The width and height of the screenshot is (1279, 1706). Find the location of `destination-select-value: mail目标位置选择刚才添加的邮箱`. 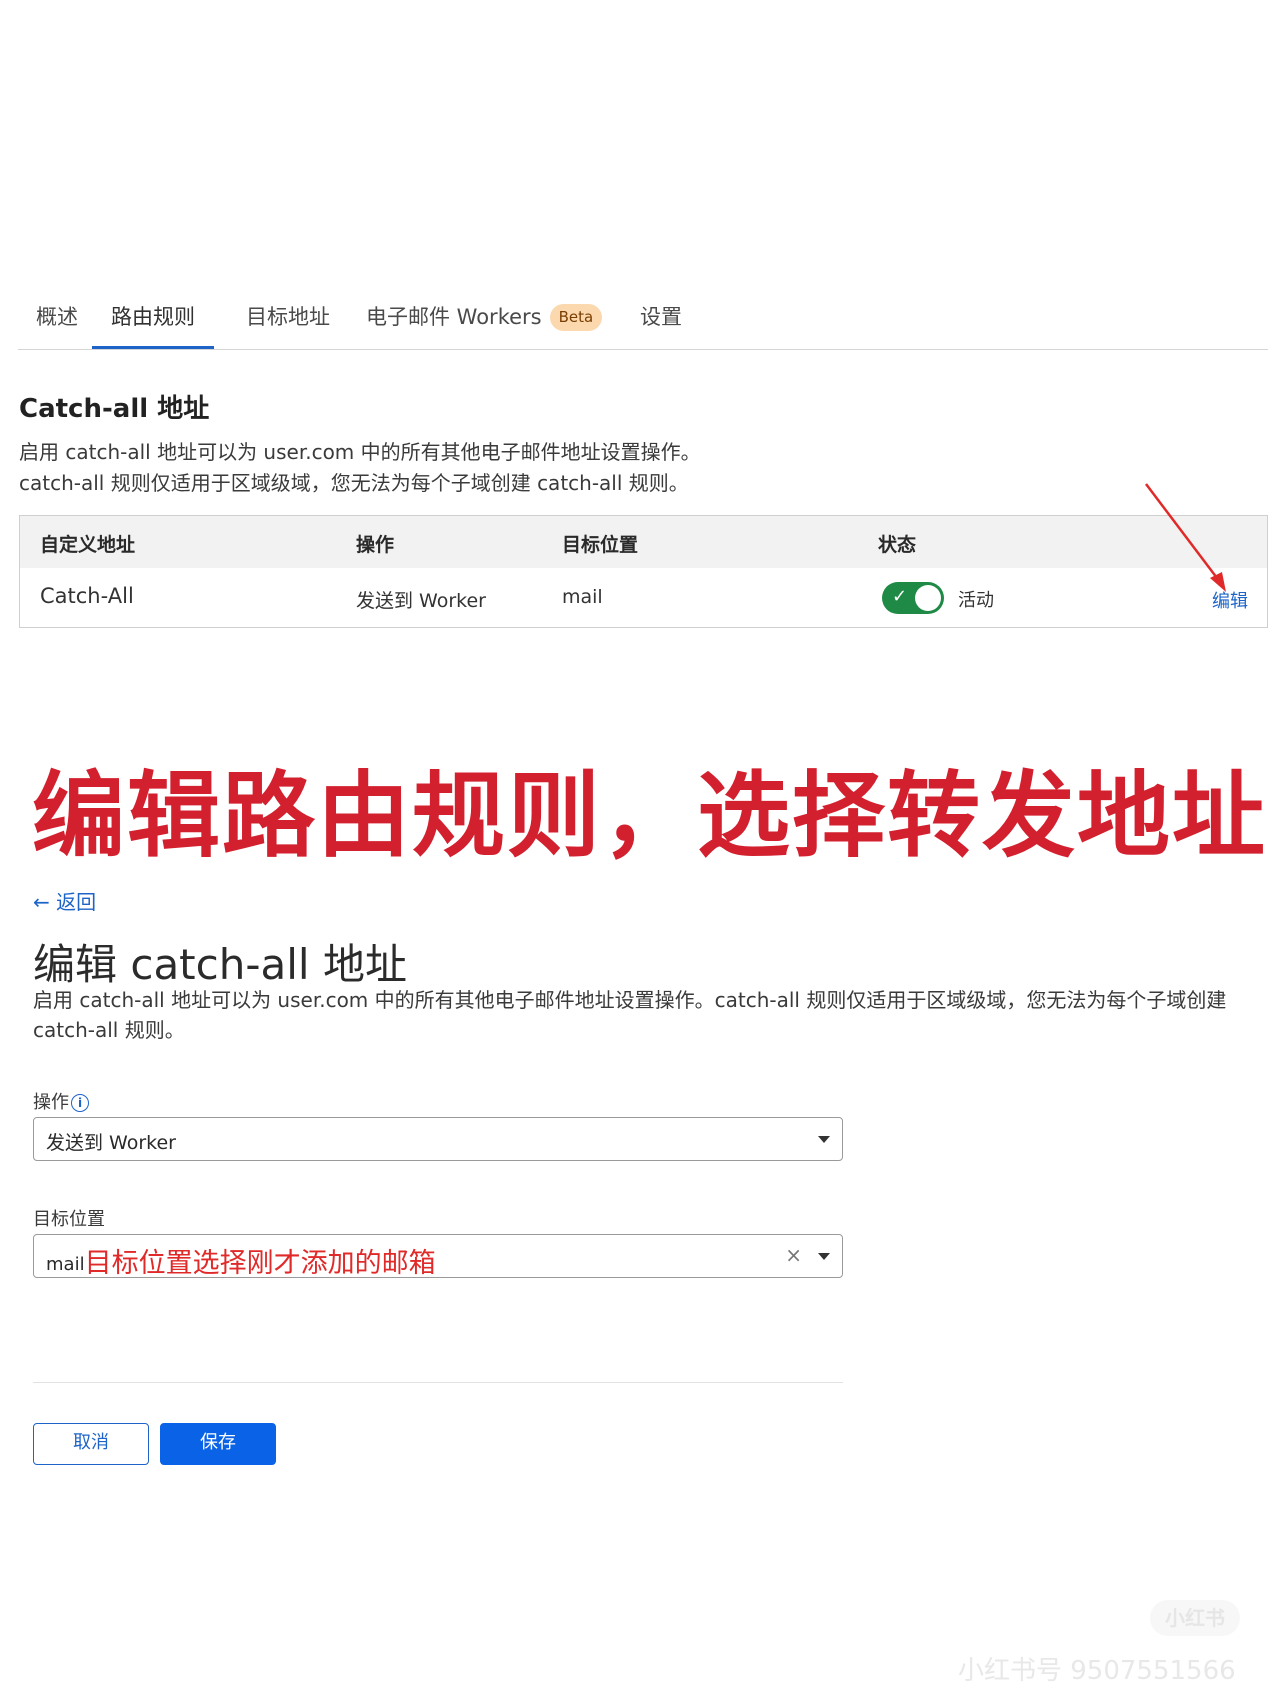

destination-select-value: mail目标位置选择刚才添加的邮箱 is located at coordinates (241, 1260).